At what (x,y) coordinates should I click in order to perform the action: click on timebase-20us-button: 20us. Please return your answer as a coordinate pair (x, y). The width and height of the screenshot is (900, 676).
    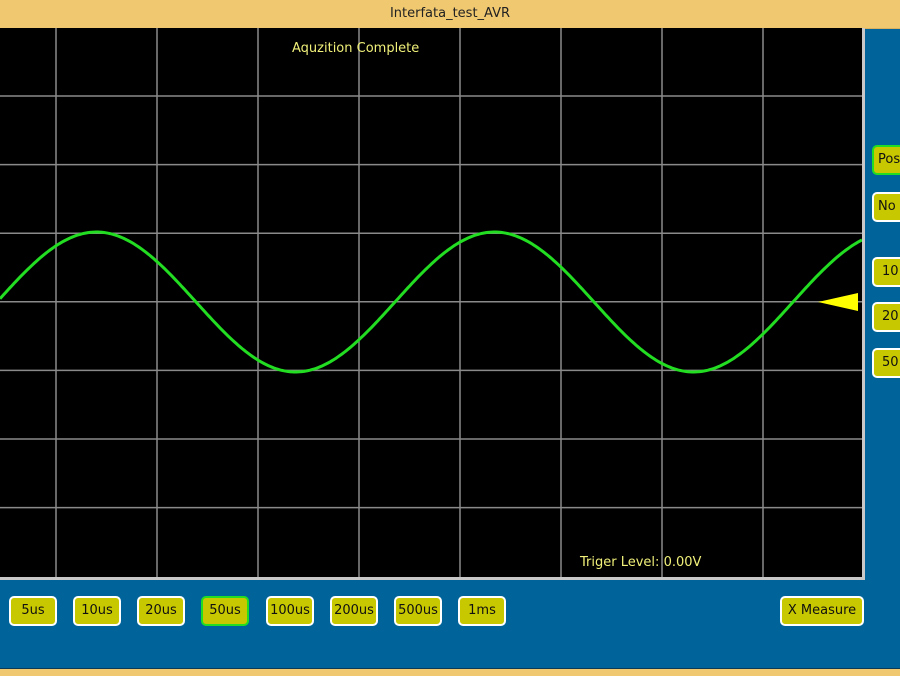
    Looking at the image, I should click on (161, 611).